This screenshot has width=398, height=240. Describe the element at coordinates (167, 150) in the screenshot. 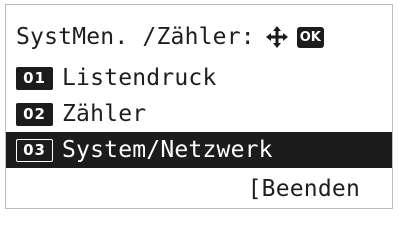

I see `menu-item-label: System/Netzwerk` at that location.